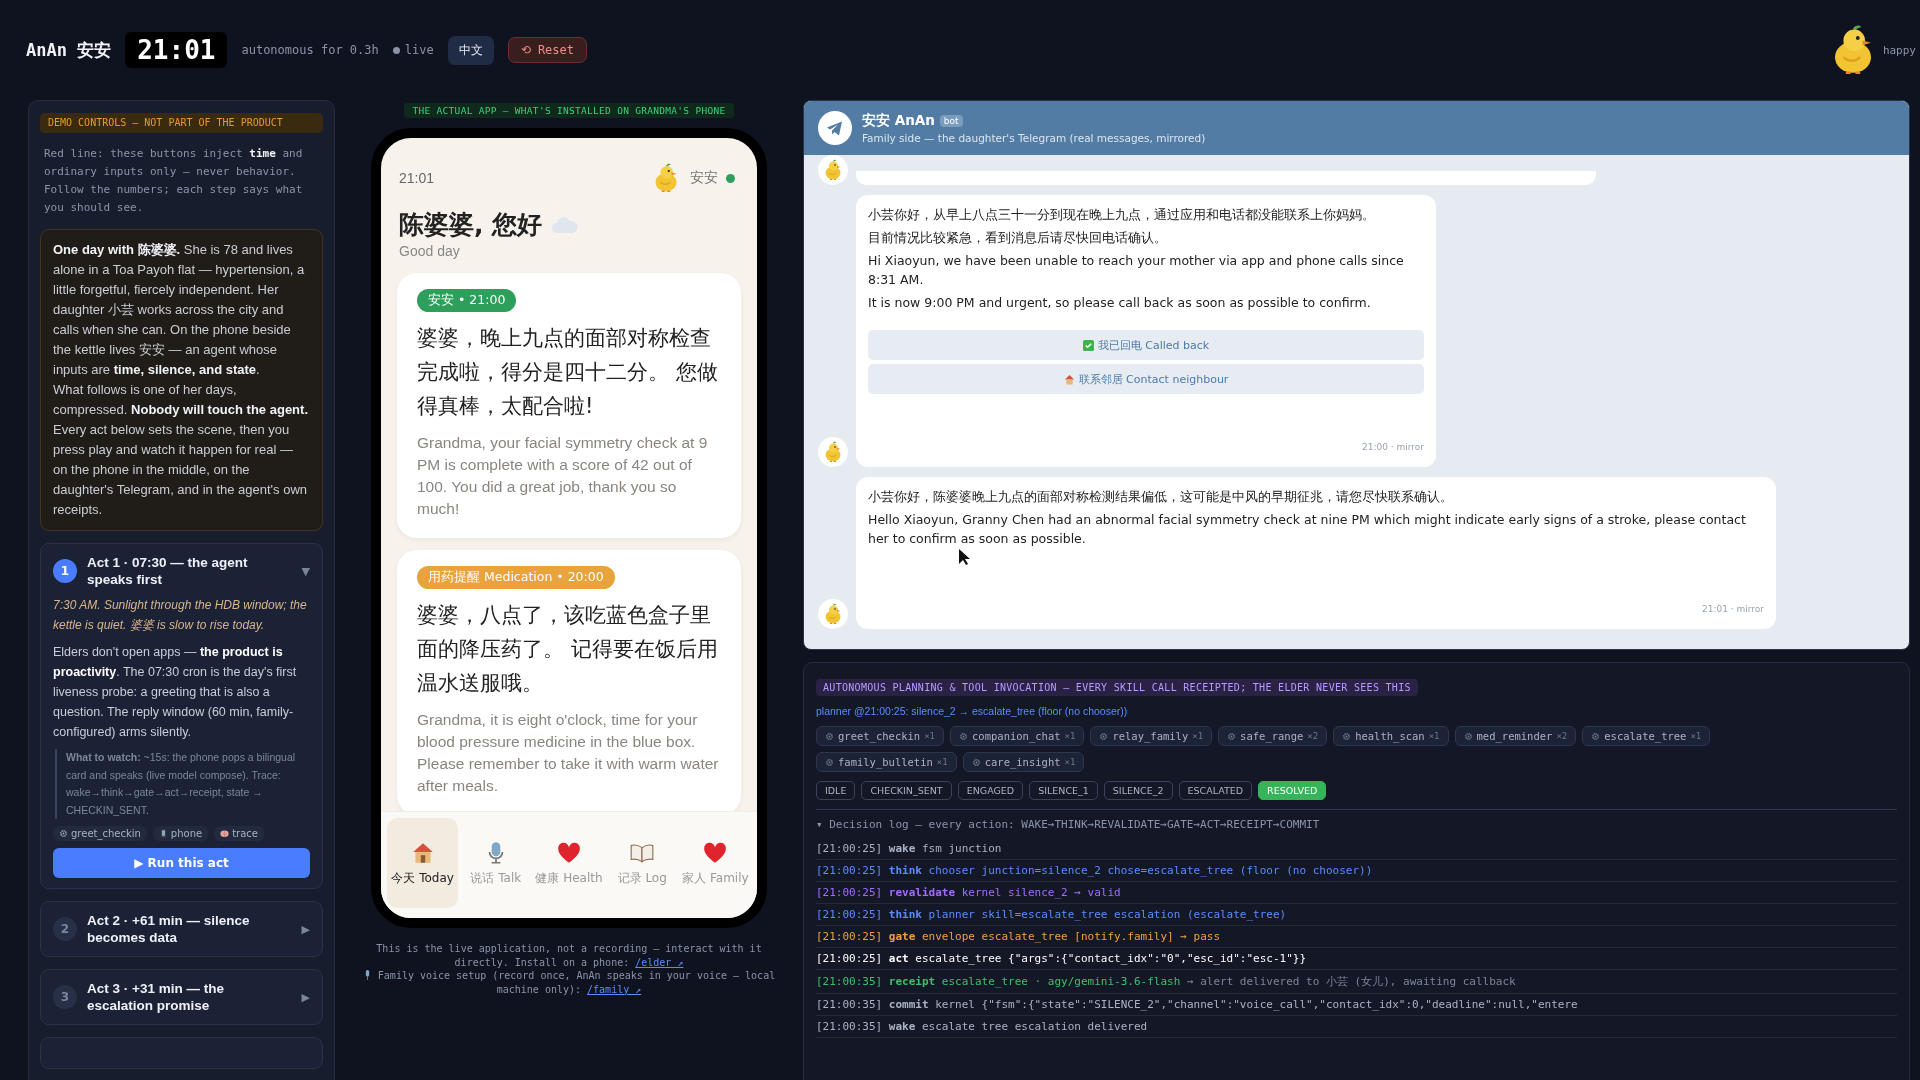  I want to click on log-entry: [21:00:35] receipt escalate_tree · agy/gemini-3.6-flash → alert delivered to 小芸 (女儿), awaiting callback, so click(1356, 982).